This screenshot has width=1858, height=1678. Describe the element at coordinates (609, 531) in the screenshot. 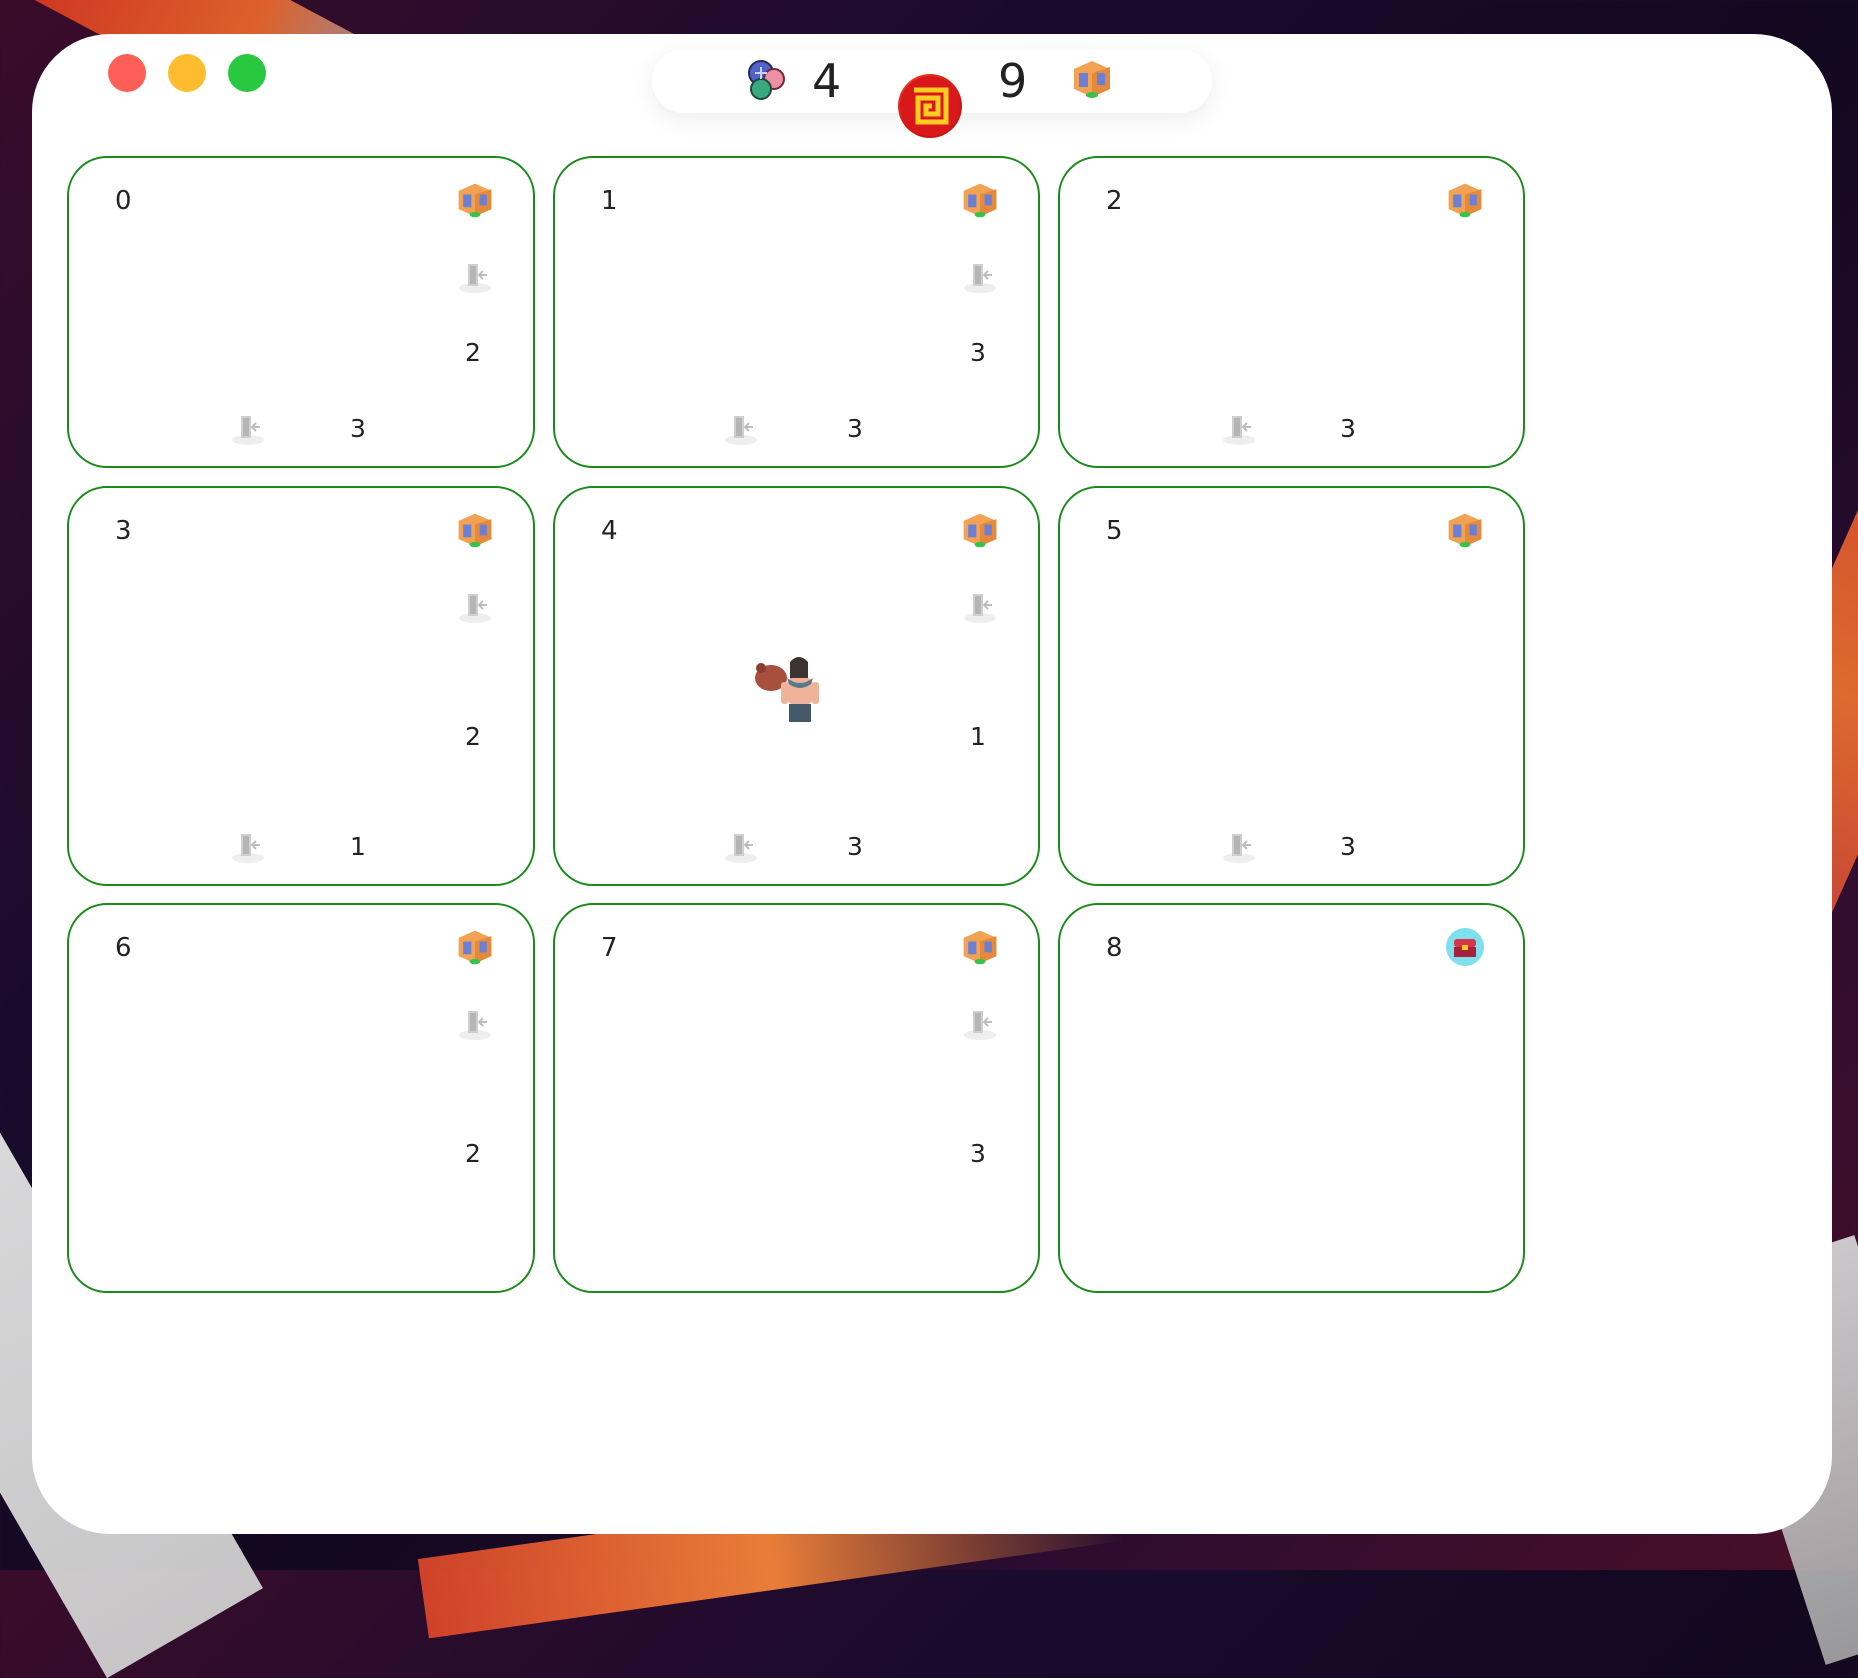

I see `room-number: 4` at that location.